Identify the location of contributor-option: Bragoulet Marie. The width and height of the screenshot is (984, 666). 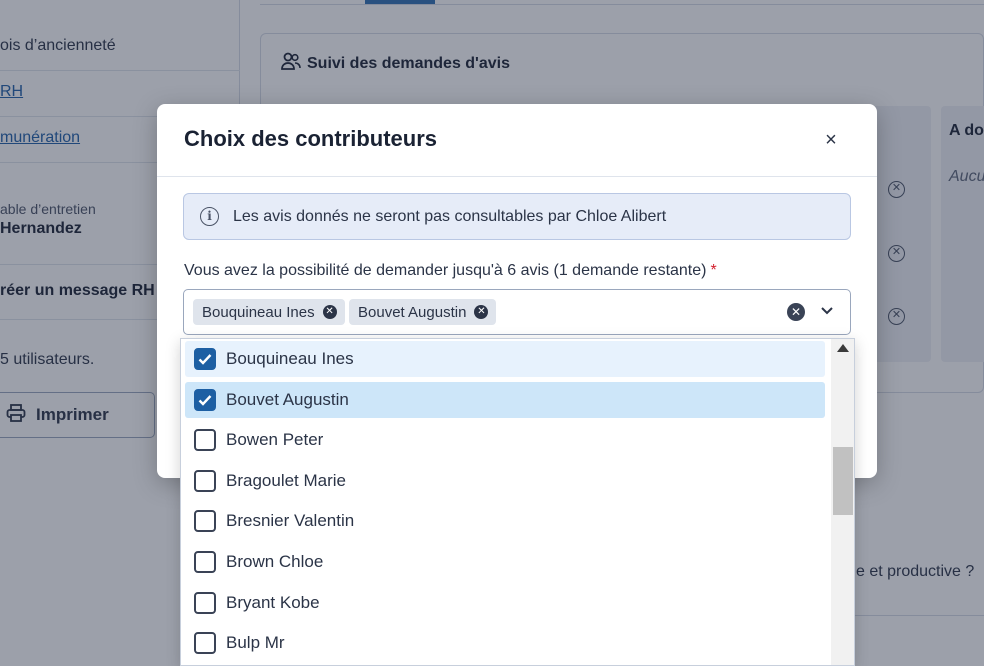
(505, 481).